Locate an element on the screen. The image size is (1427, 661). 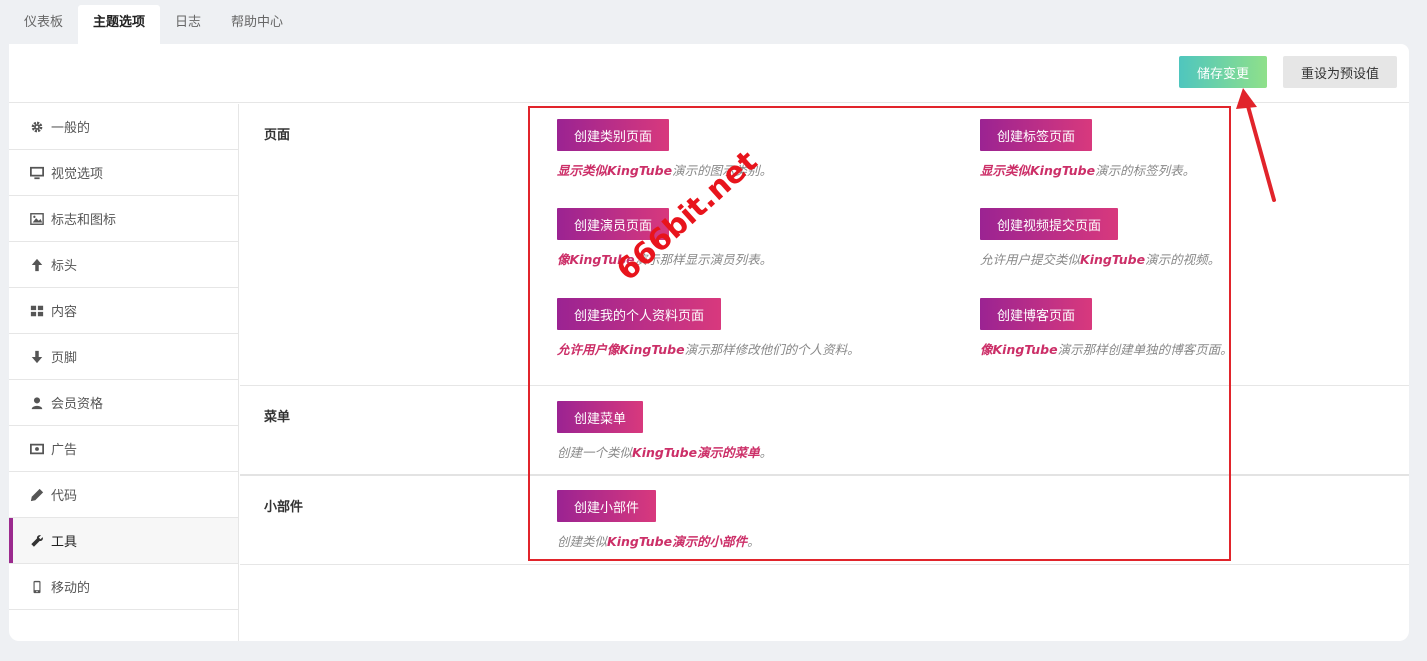
sidebar-item-label: 标志和图标 is located at coordinates (84, 220).